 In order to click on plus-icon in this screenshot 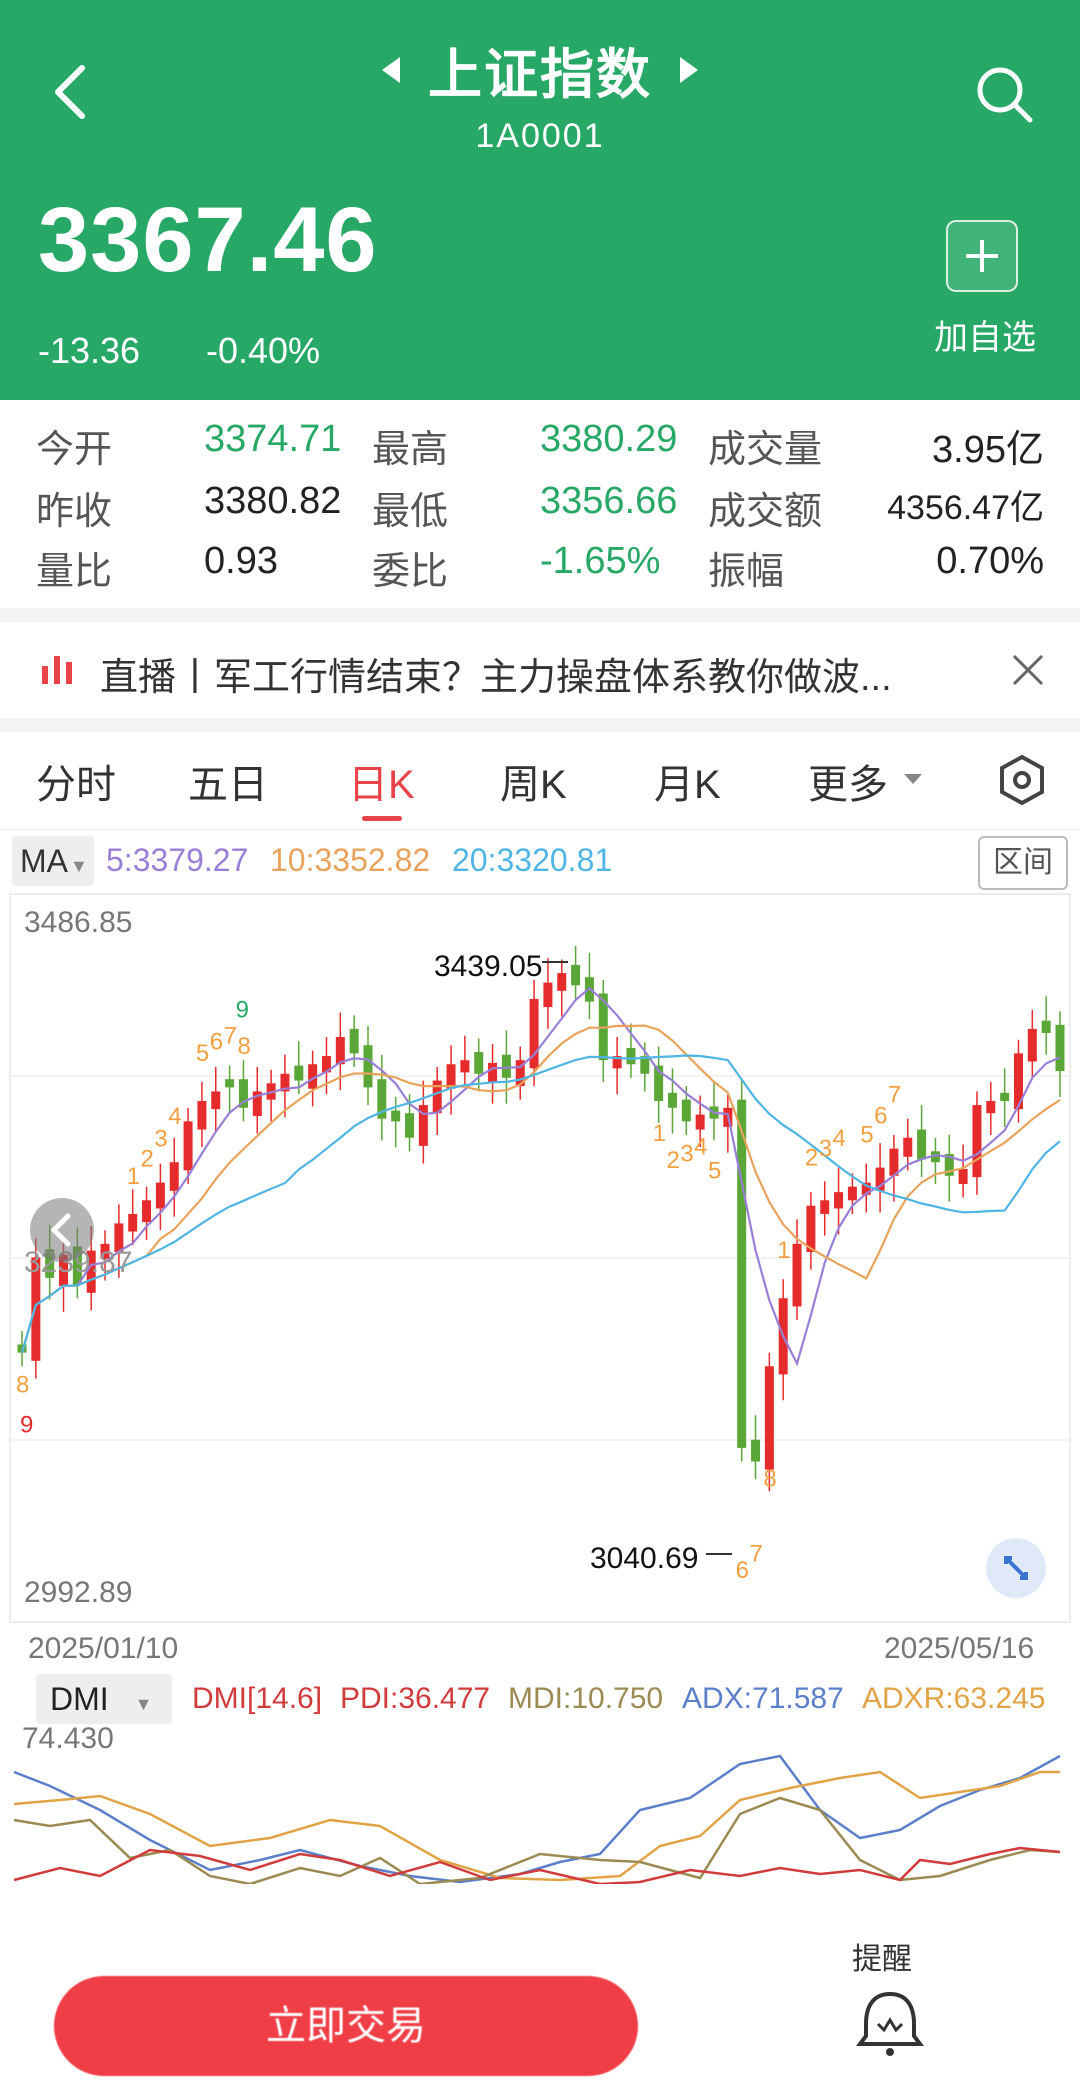, I will do `click(982, 256)`.